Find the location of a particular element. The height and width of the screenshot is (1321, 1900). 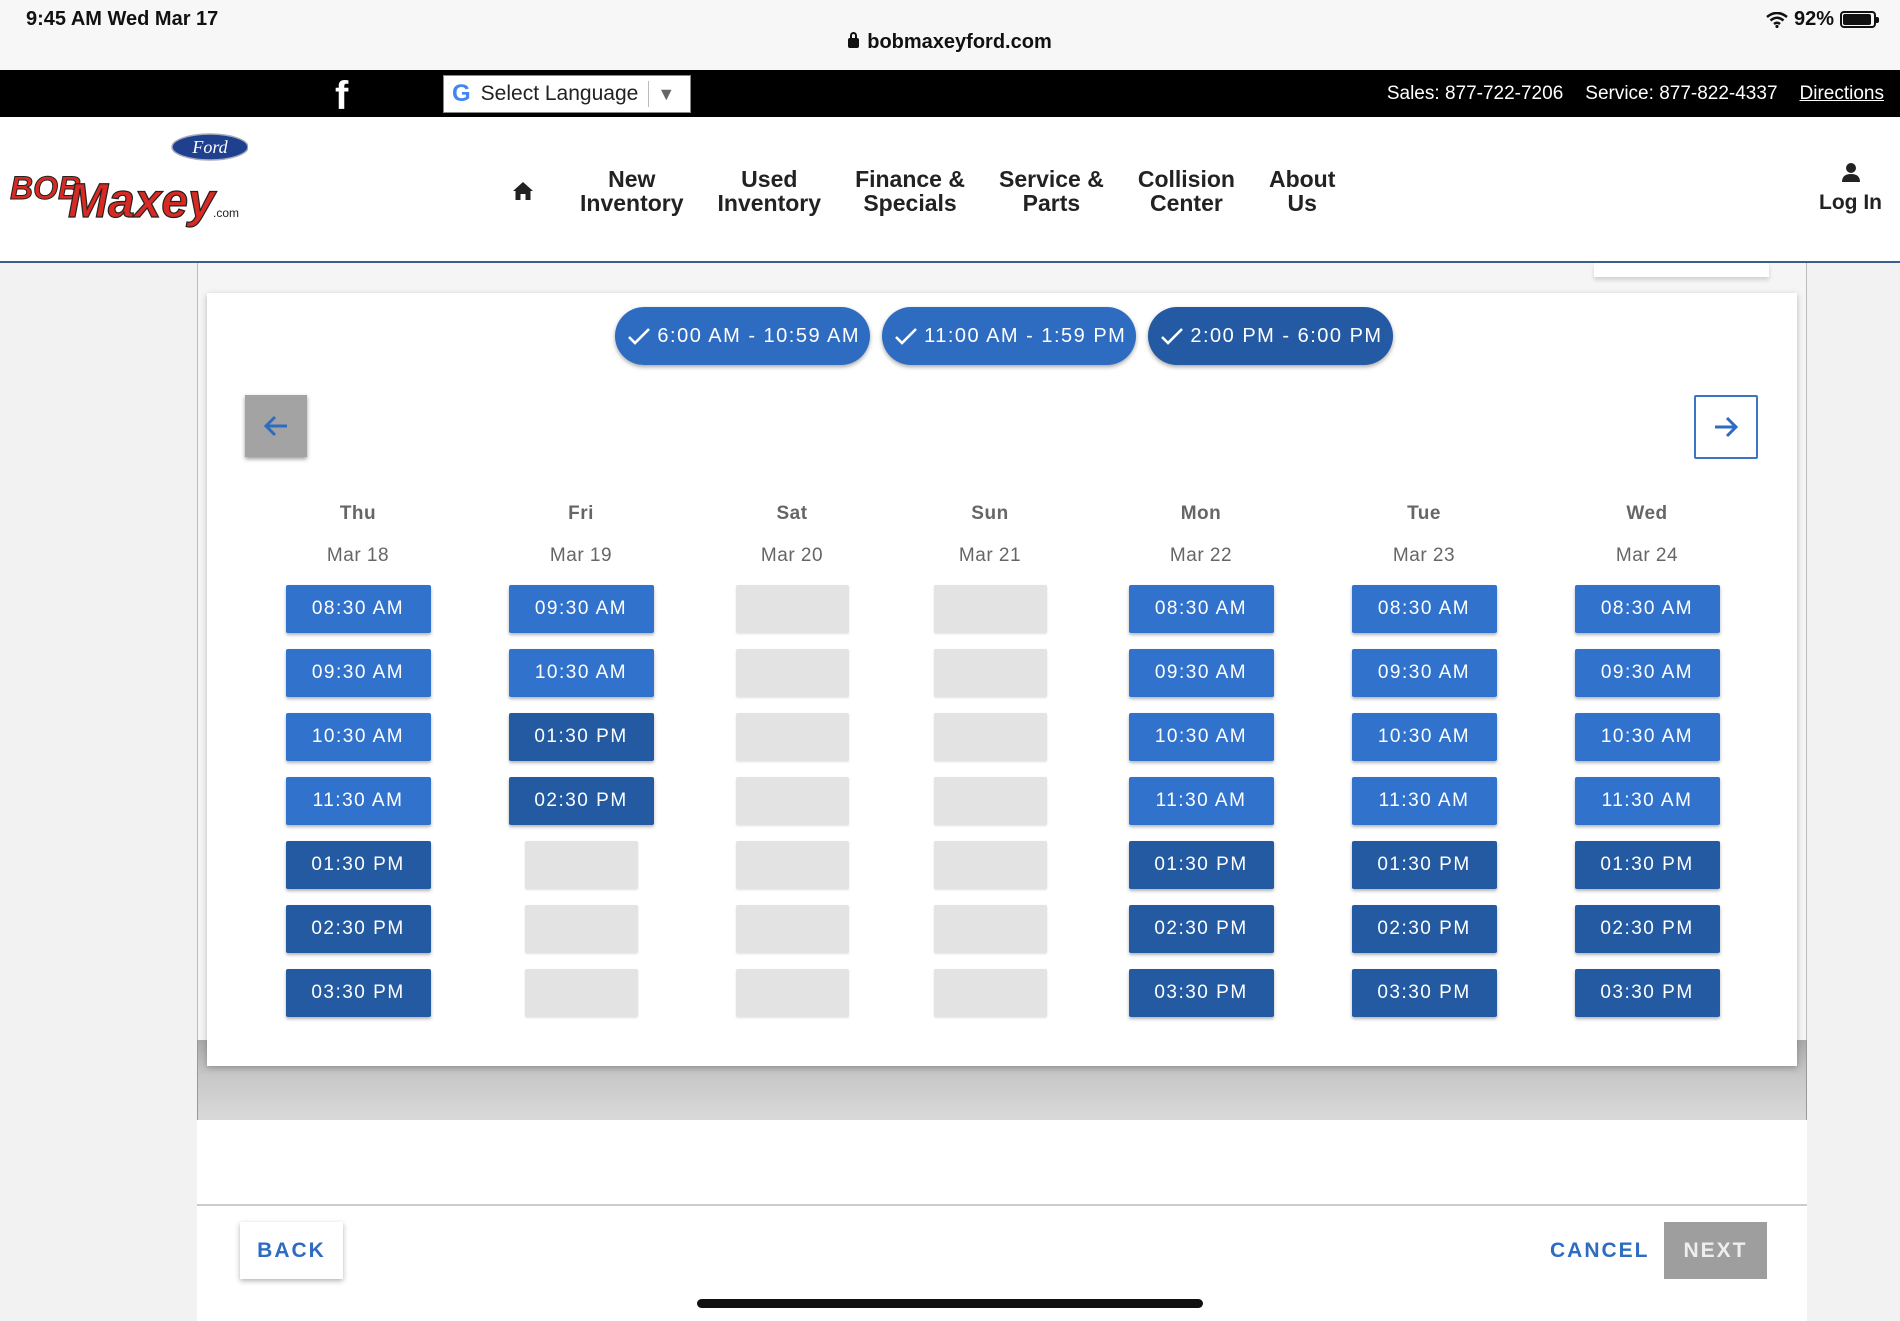

nav-label-line1: New is located at coordinates (632, 179).